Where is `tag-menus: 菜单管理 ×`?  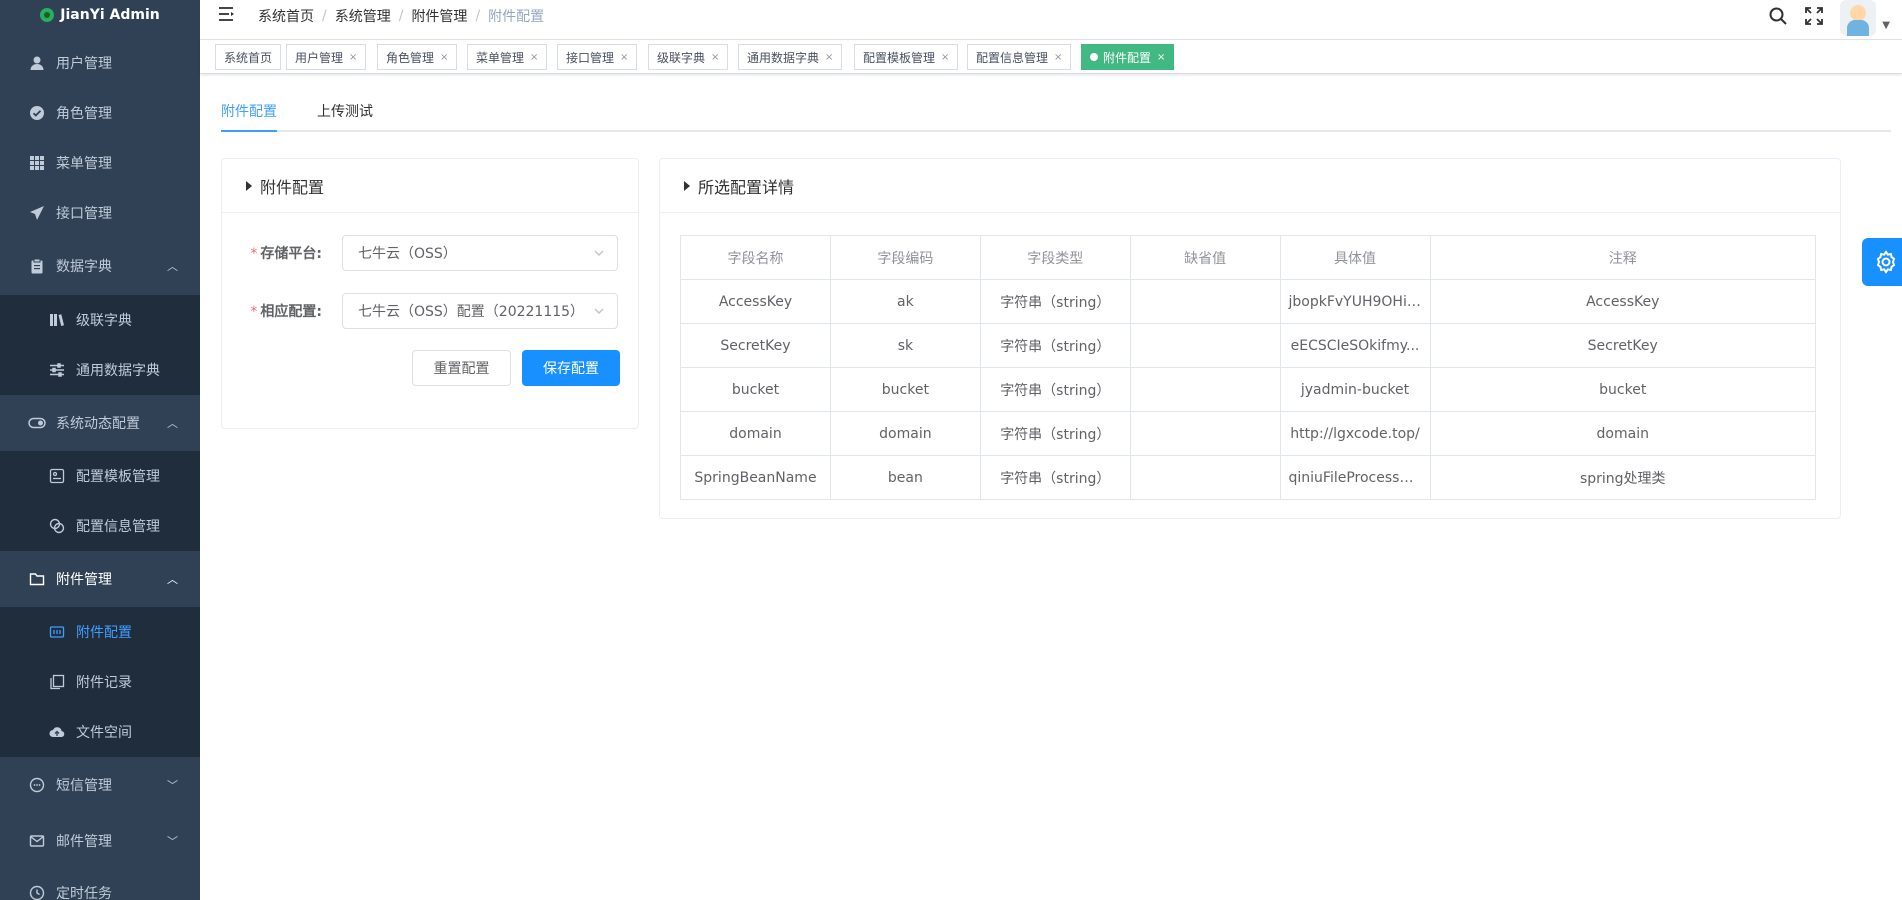 tag-menus: 菜单管理 × is located at coordinates (507, 57).